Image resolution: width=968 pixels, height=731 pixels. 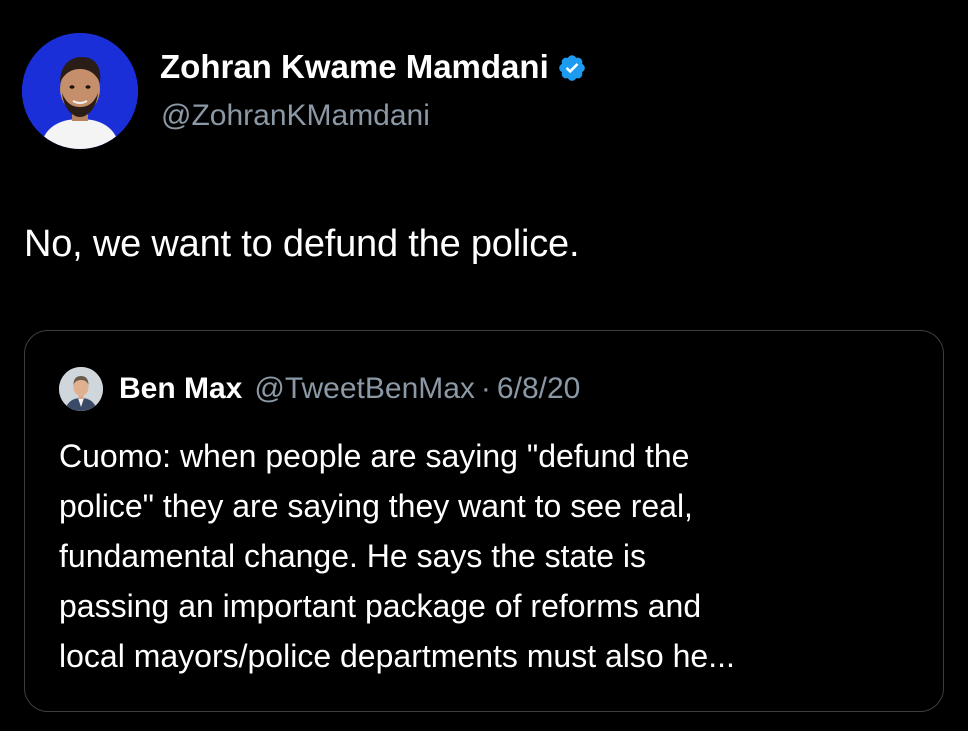 I want to click on quote-text-line: fundamental change. He says the state is, so click(x=353, y=556).